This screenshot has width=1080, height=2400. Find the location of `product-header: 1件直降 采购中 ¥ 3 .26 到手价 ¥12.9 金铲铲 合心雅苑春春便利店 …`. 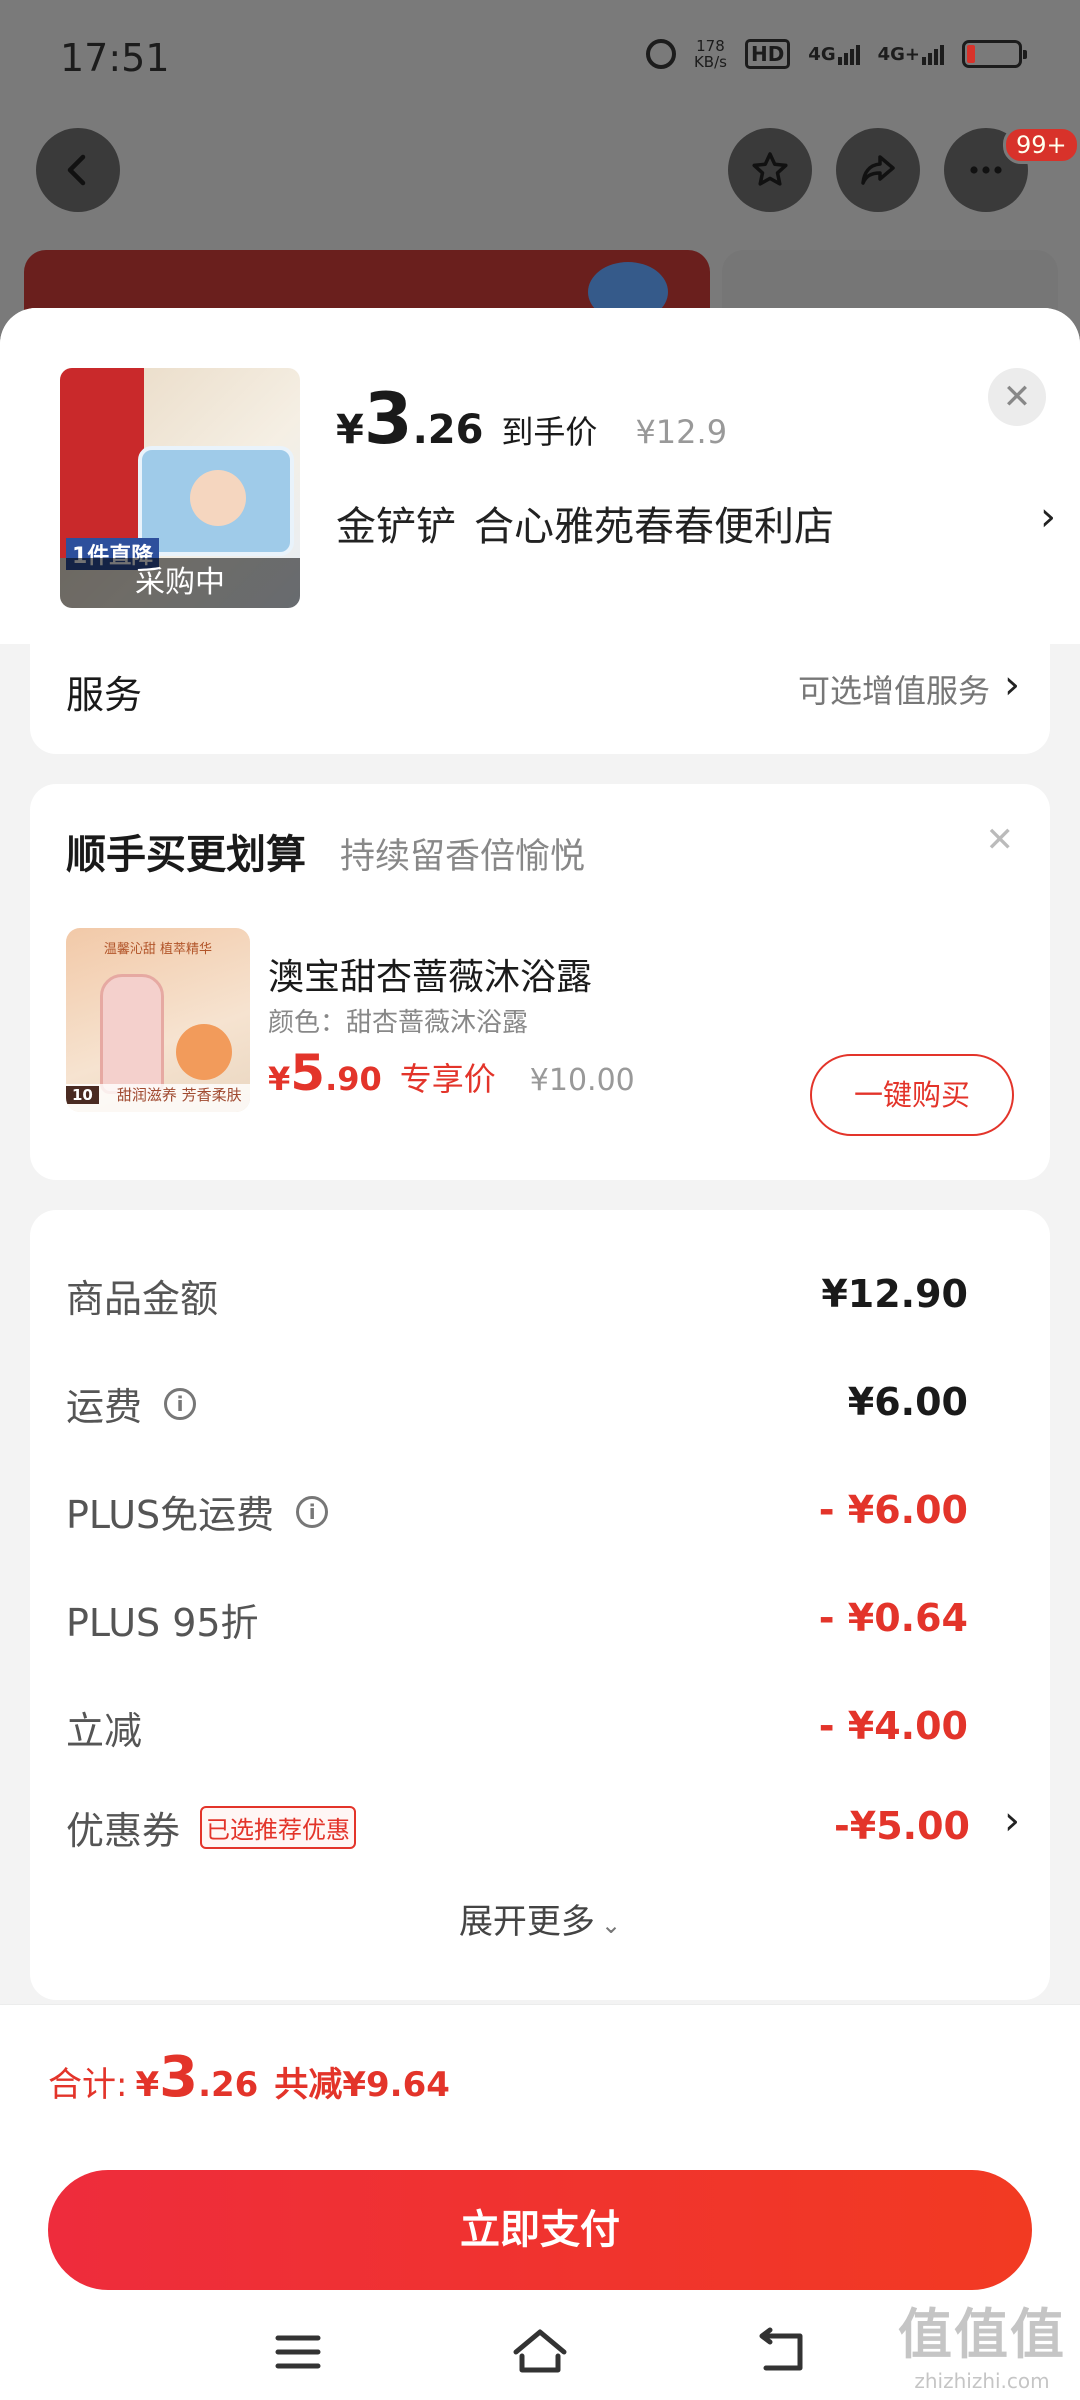

product-header: 1件直降 采购中 ¥ 3 .26 到手价 ¥12.9 金铲铲 合心雅苑春春便利店 … is located at coordinates (540, 476).